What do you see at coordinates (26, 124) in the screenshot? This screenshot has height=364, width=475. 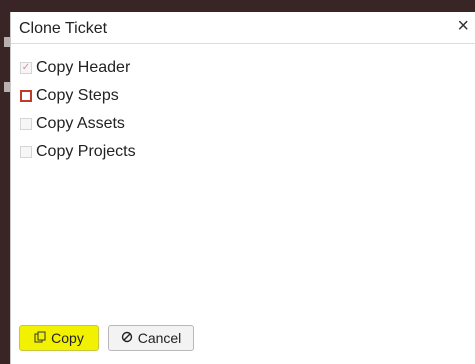 I see `copy-assets-checkbox` at bounding box center [26, 124].